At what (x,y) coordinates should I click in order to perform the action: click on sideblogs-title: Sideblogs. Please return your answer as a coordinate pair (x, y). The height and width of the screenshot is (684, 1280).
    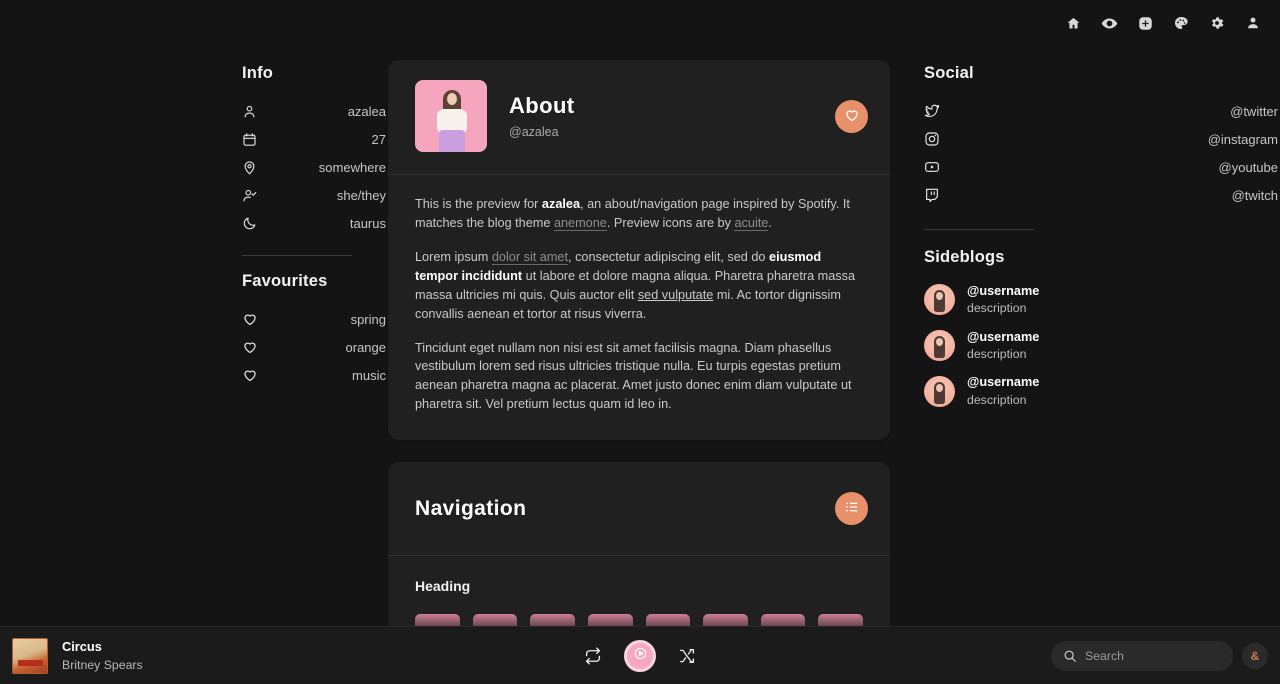
    Looking at the image, I should click on (964, 257).